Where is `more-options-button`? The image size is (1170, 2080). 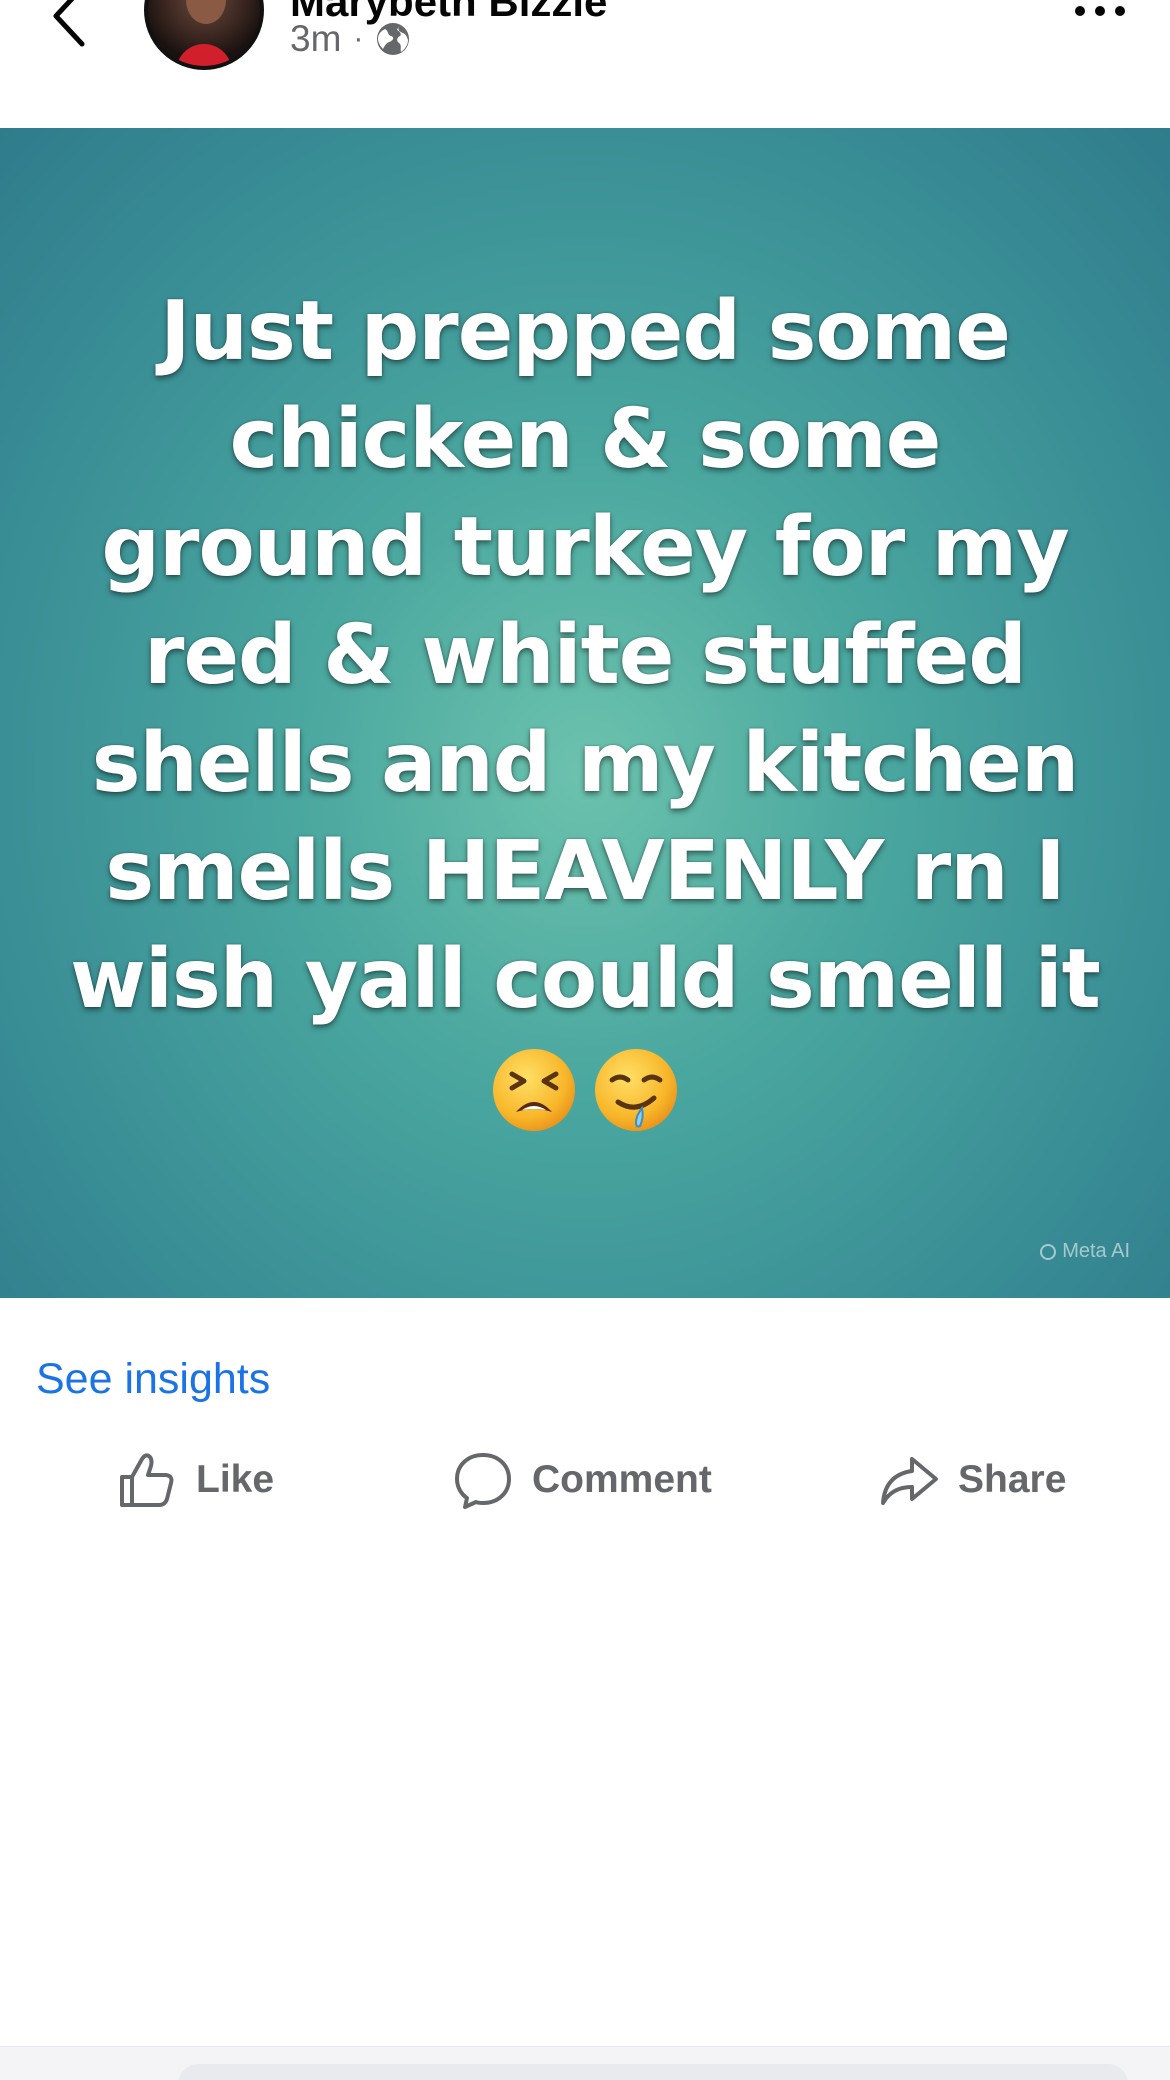 more-options-button is located at coordinates (1100, 13).